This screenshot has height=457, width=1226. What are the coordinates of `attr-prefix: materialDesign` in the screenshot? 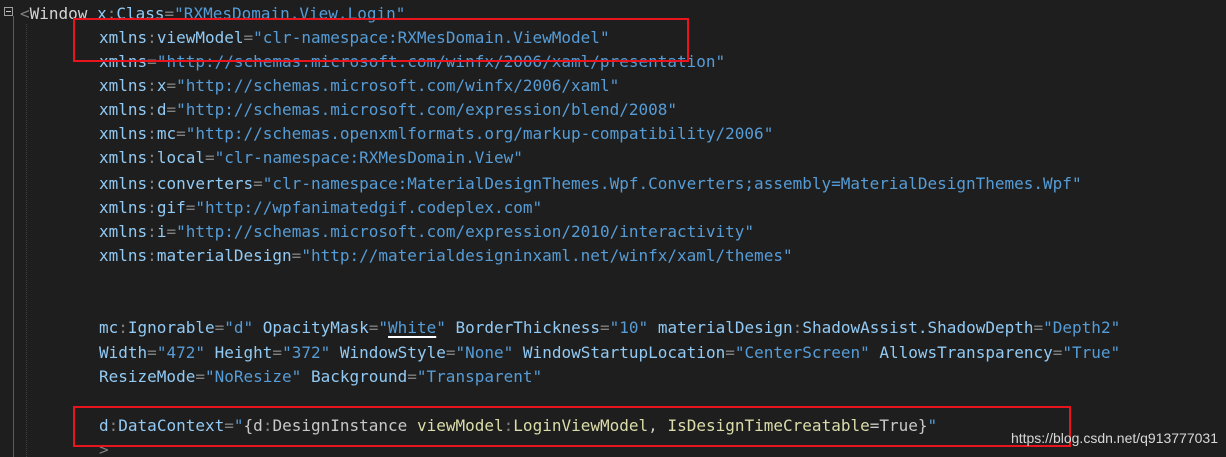 It's located at (725, 327).